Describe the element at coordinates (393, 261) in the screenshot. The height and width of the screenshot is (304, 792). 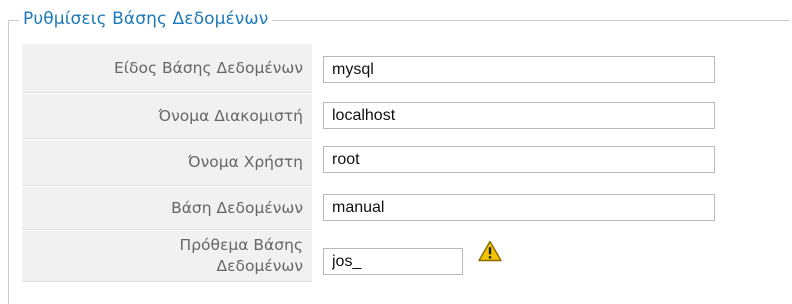
I see `db-prefix-input` at that location.